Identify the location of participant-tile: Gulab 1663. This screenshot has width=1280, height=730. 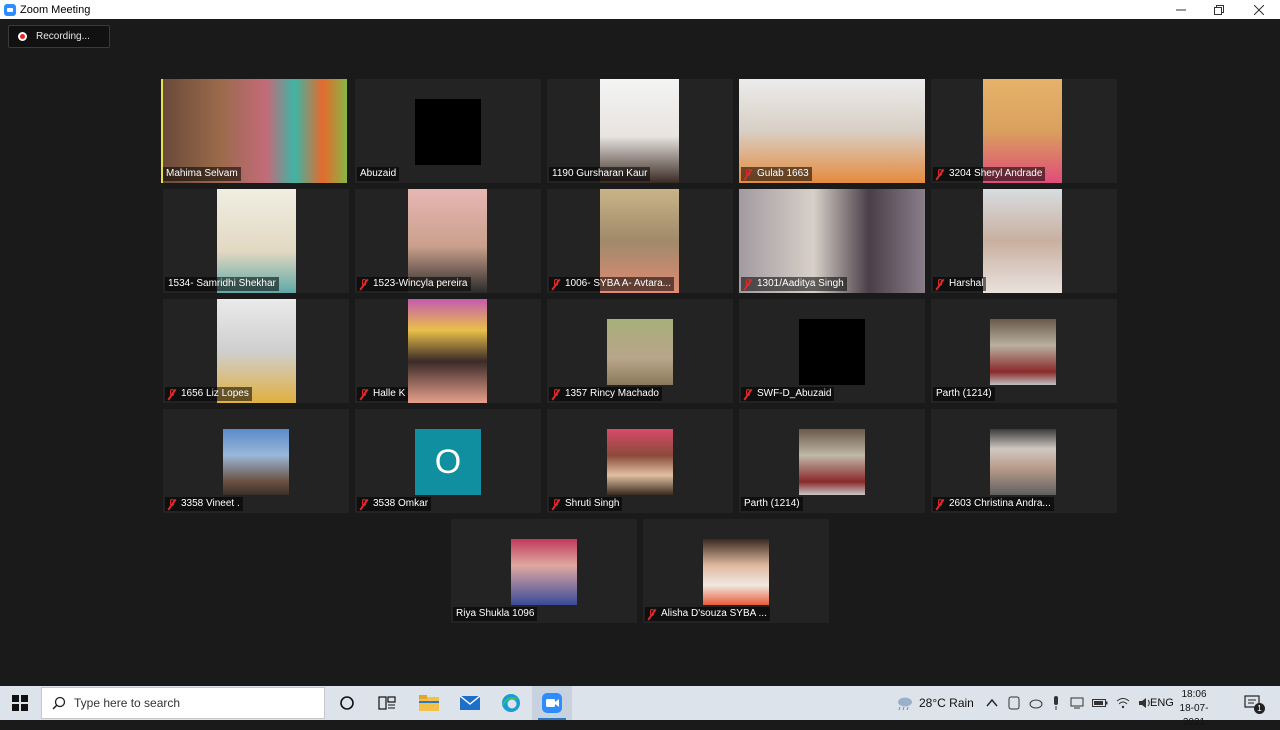
(832, 131).